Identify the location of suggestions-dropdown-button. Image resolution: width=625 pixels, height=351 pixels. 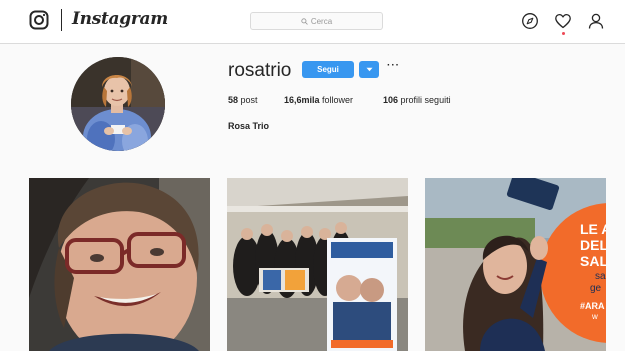
(369, 69).